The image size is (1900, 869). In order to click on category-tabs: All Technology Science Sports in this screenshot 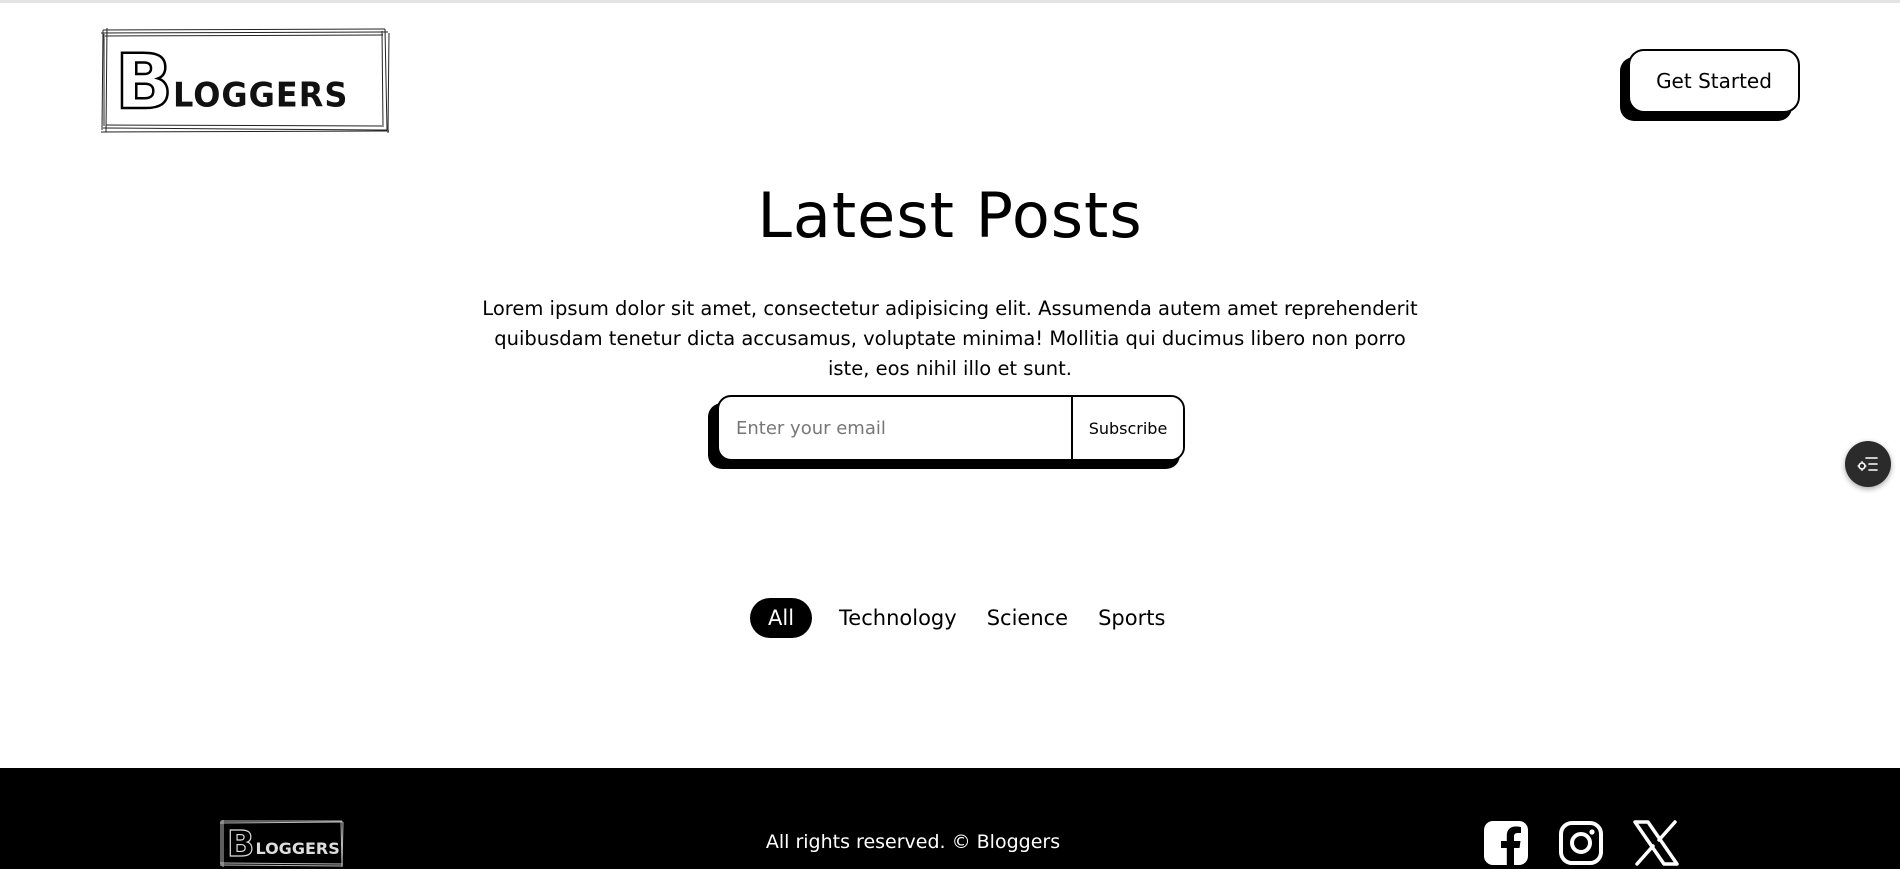, I will do `click(965, 618)`.